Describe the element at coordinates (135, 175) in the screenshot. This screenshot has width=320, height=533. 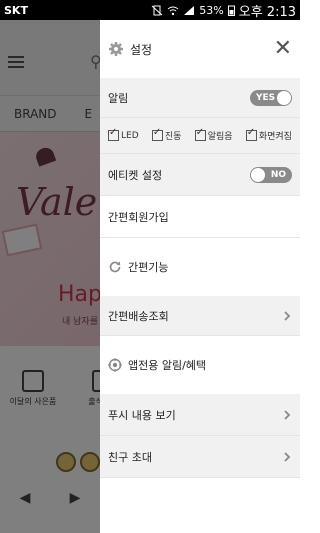
I see `etiquette-label: 에티켓 설정` at that location.